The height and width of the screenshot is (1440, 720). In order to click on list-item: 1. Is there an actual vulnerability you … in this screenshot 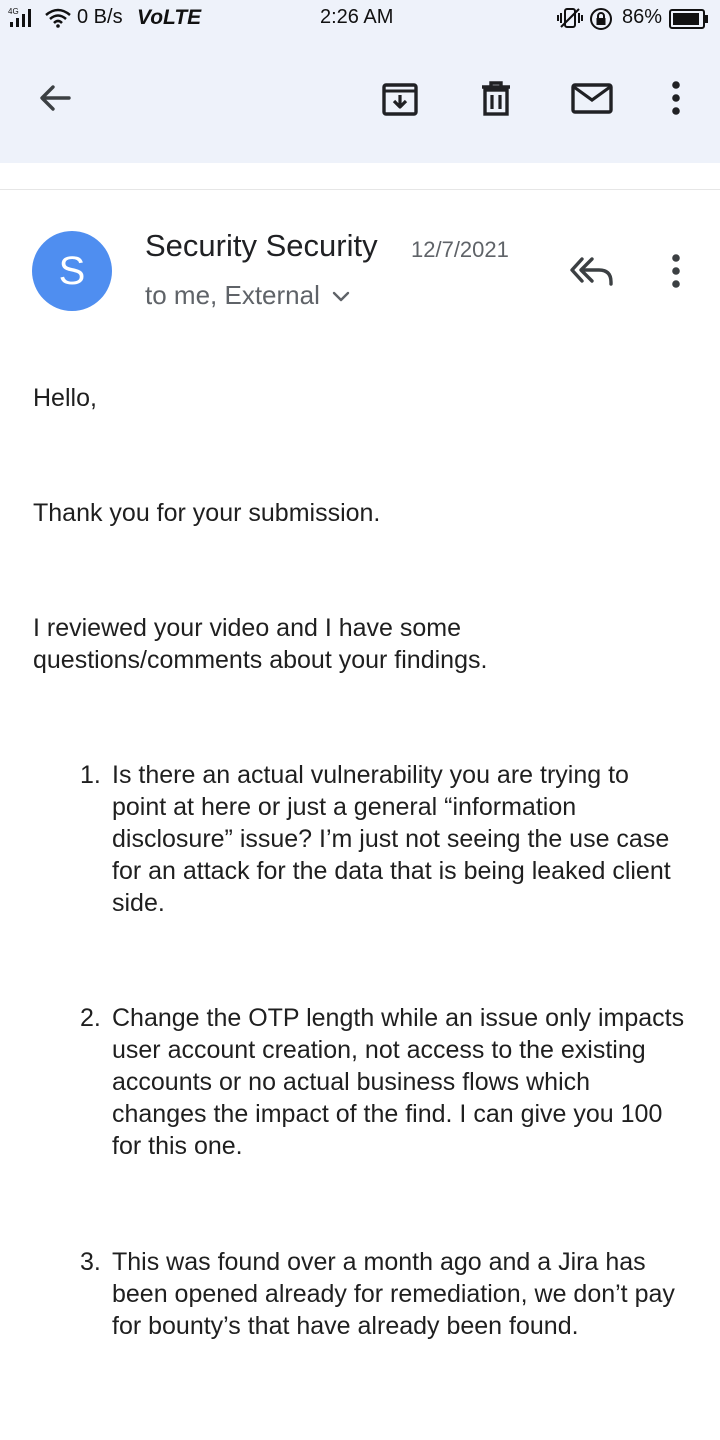, I will do `click(385, 839)`.